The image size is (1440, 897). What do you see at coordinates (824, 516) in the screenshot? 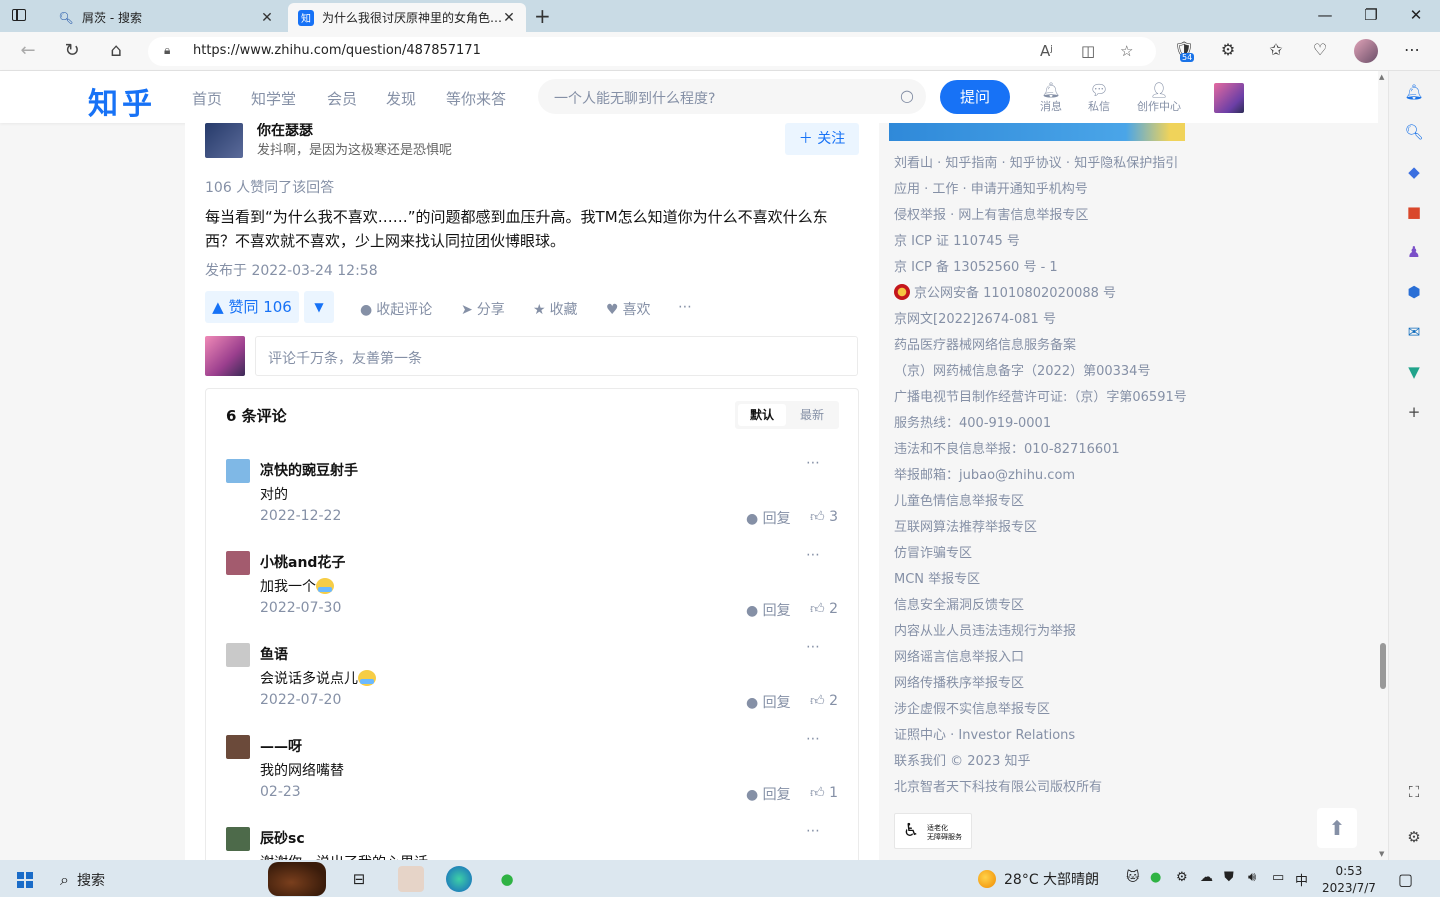
I see `comment-like-button: 👍︎ 3` at bounding box center [824, 516].